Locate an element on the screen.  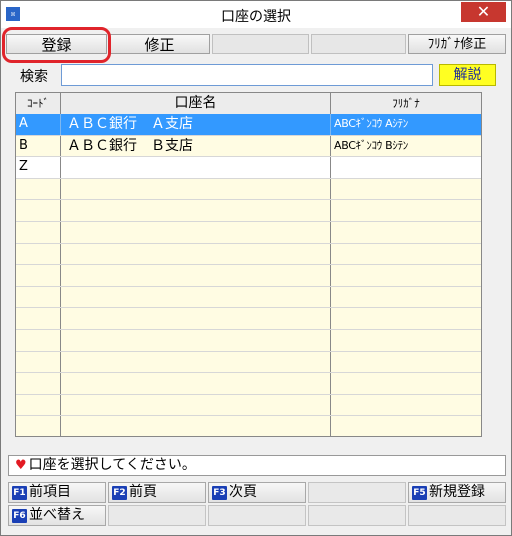
cell-furigana: ABCｷﾞﾝｺｳ Bｼﾃﾝ is located at coordinates (371, 145).